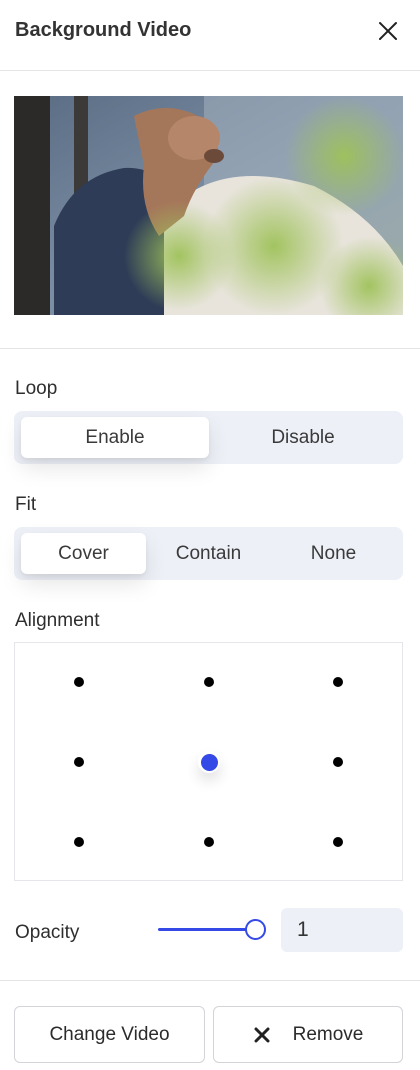 The image size is (420, 1070). What do you see at coordinates (57, 620) in the screenshot?
I see `alignment-label: Alignment` at bounding box center [57, 620].